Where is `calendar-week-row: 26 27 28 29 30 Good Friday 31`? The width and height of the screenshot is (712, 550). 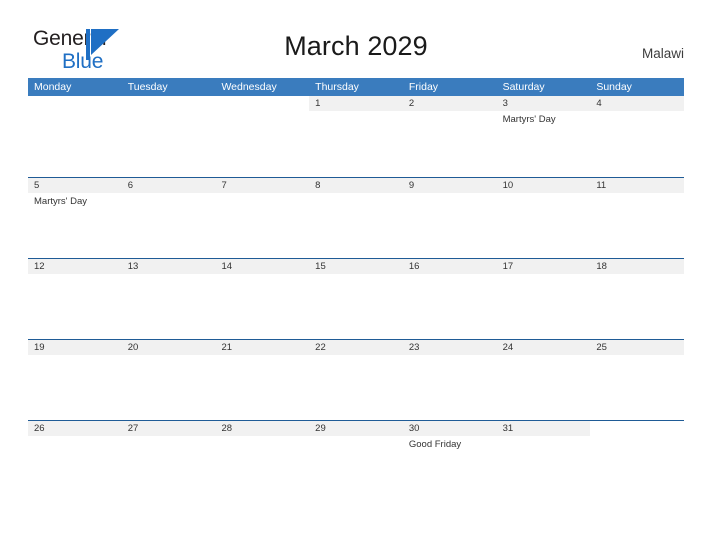
calendar-week-row: 26 27 28 29 30 Good Friday 31 is located at coordinates (356, 460).